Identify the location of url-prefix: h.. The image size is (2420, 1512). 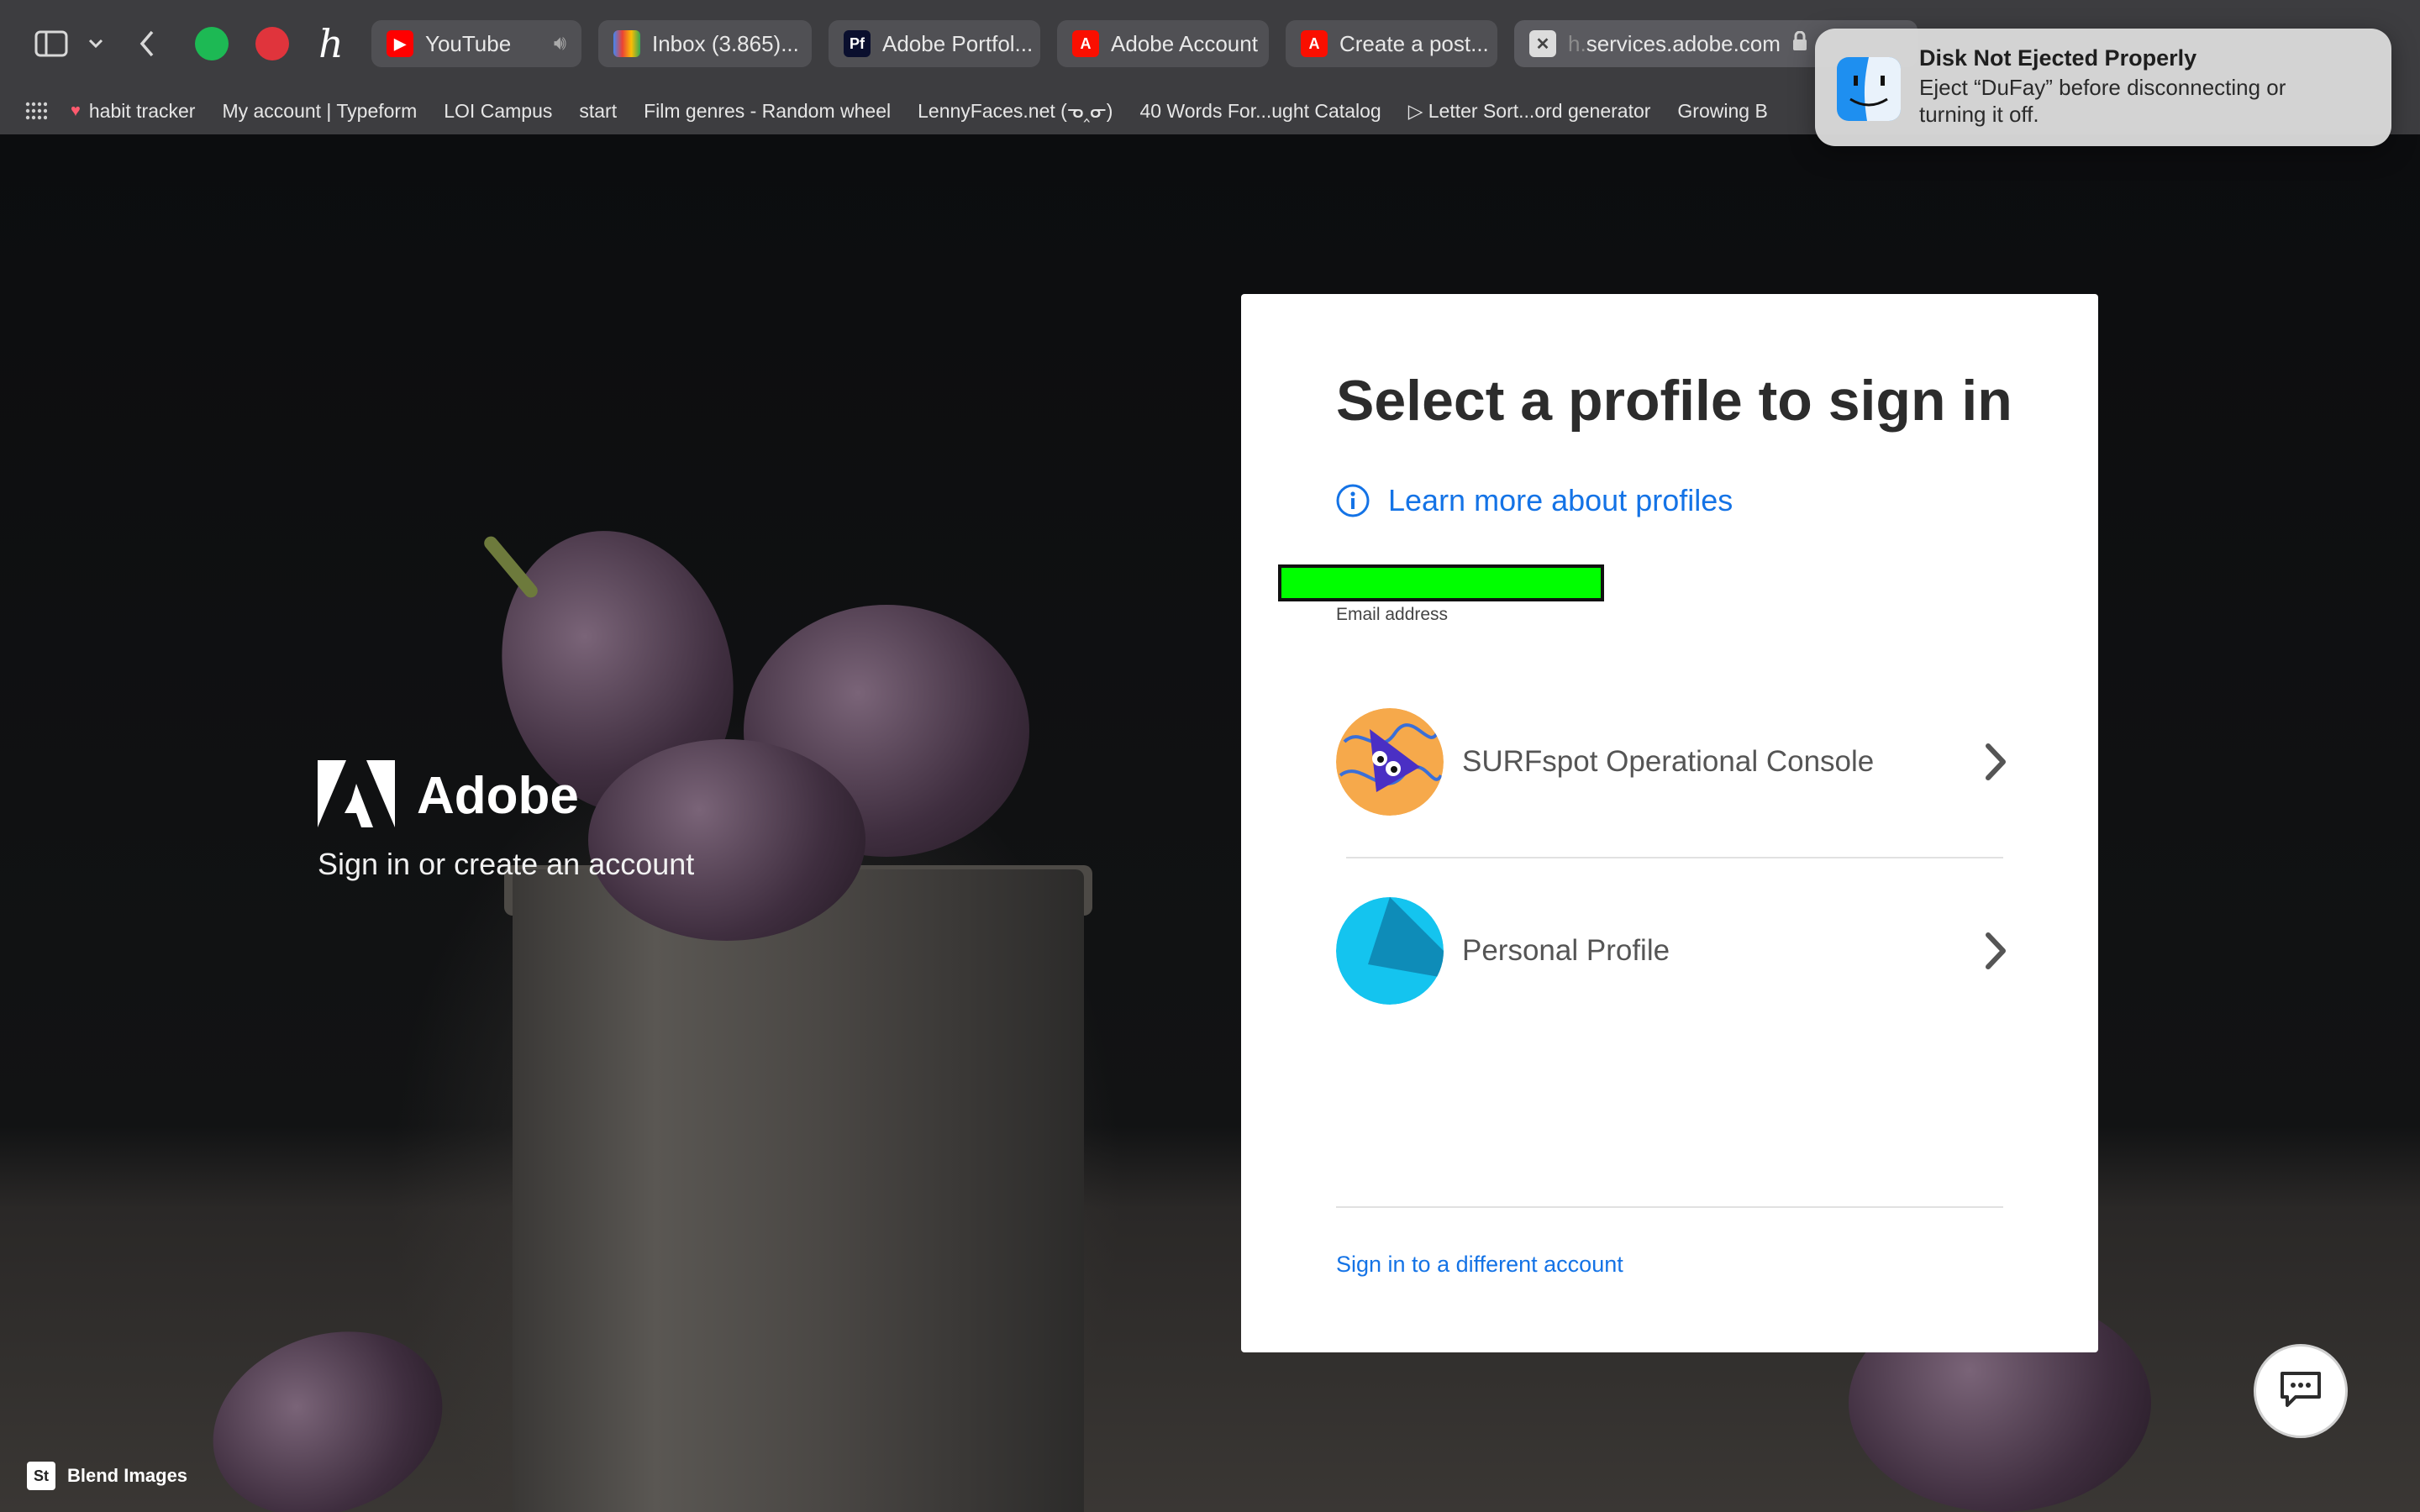
(1577, 43).